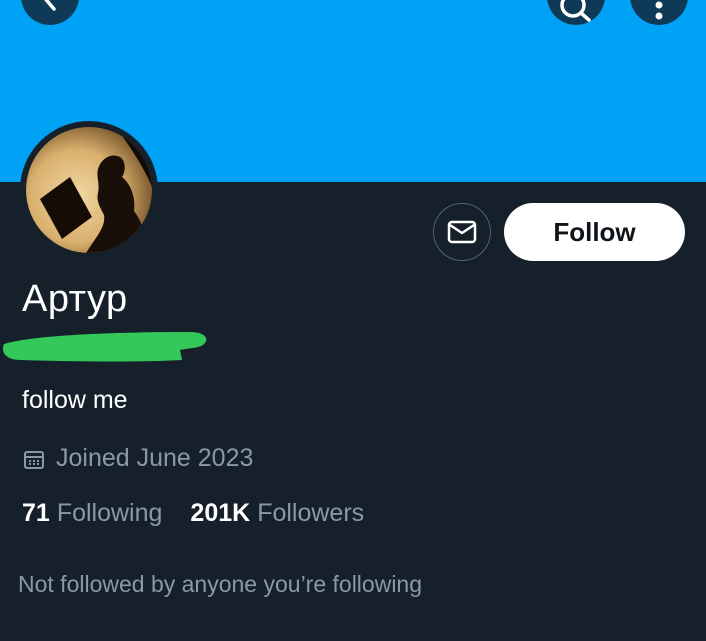 The image size is (706, 641). I want to click on more-icon, so click(659, 10).